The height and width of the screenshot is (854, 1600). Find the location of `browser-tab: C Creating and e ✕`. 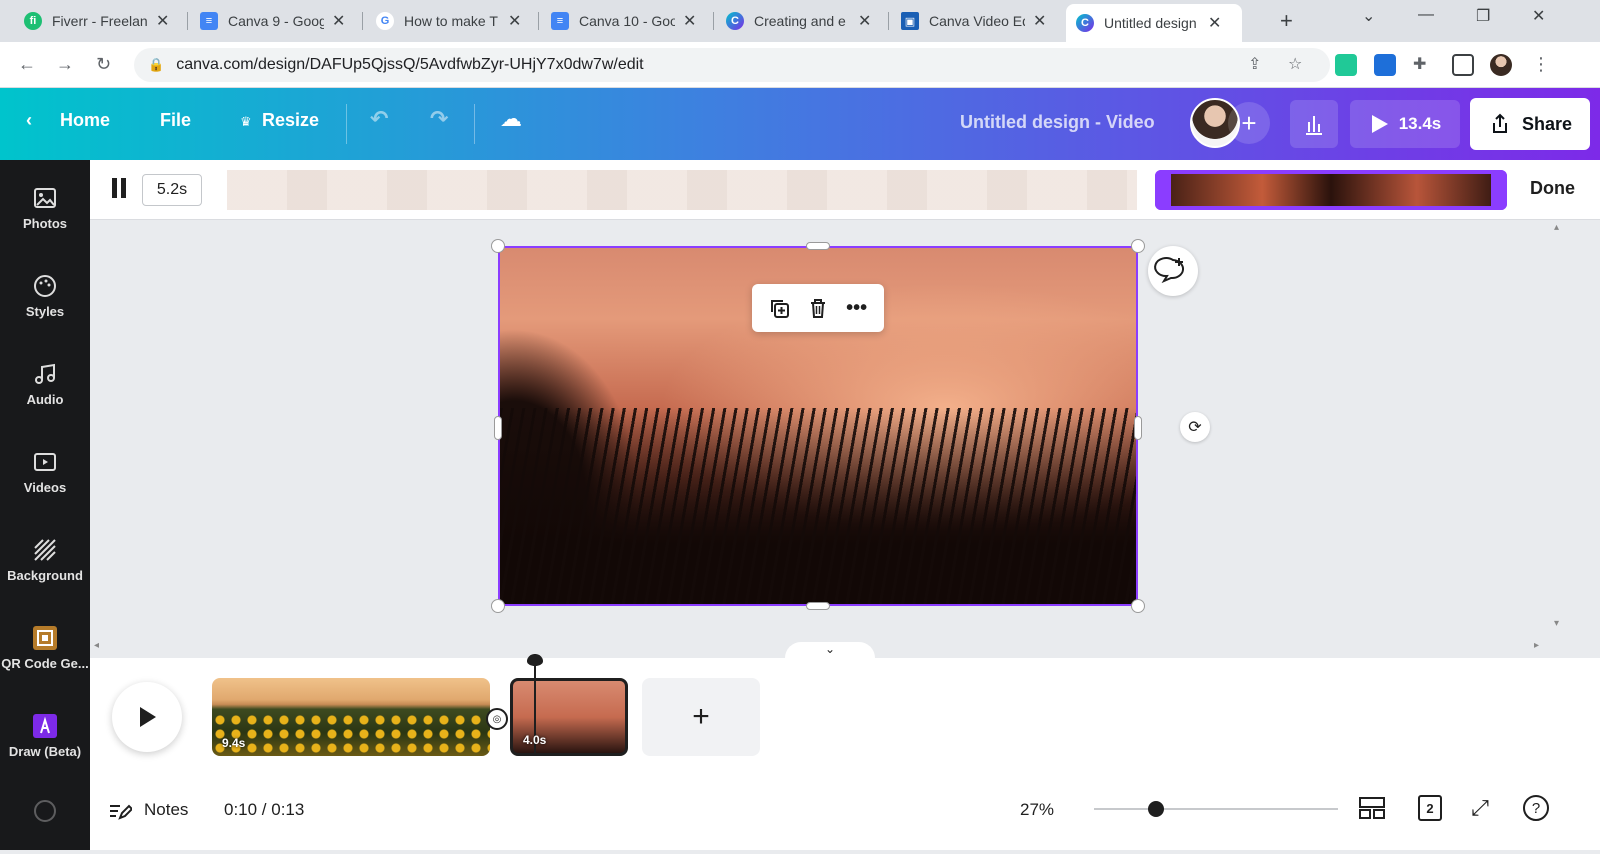

browser-tab: C Creating and e ✕ is located at coordinates (798, 21).